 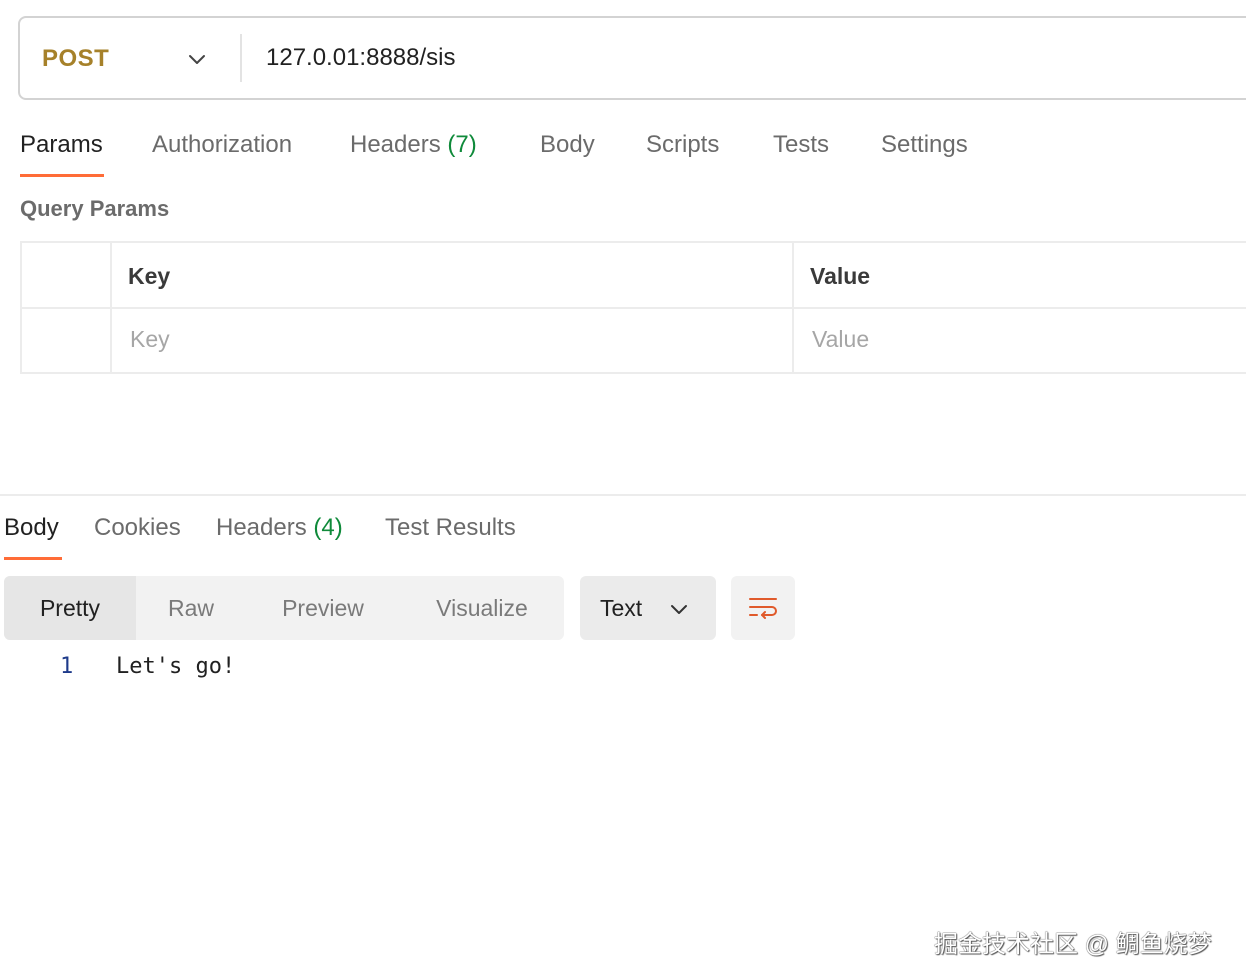 I want to click on content-type-label: Text, so click(x=621, y=608).